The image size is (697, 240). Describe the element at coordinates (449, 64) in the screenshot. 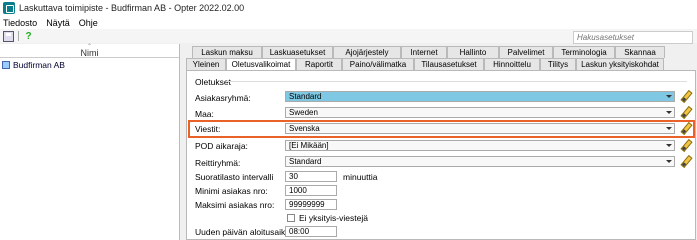

I see `tab-tilausasetukset: Tilausasetukset` at that location.